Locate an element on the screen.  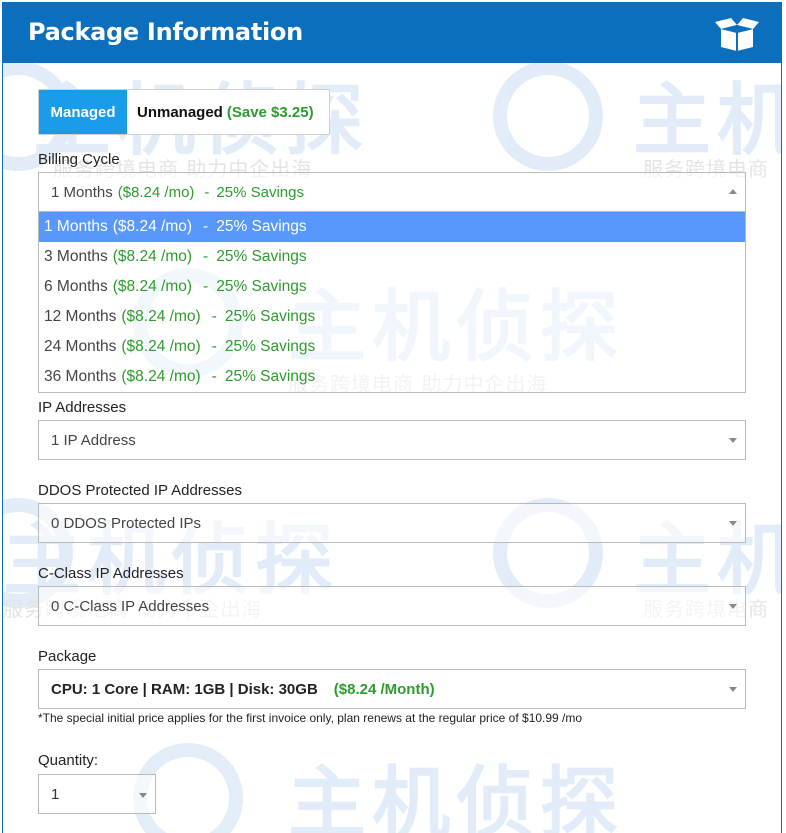
billing-cycle-selected-price: ($8.24 /mo) is located at coordinates (156, 192).